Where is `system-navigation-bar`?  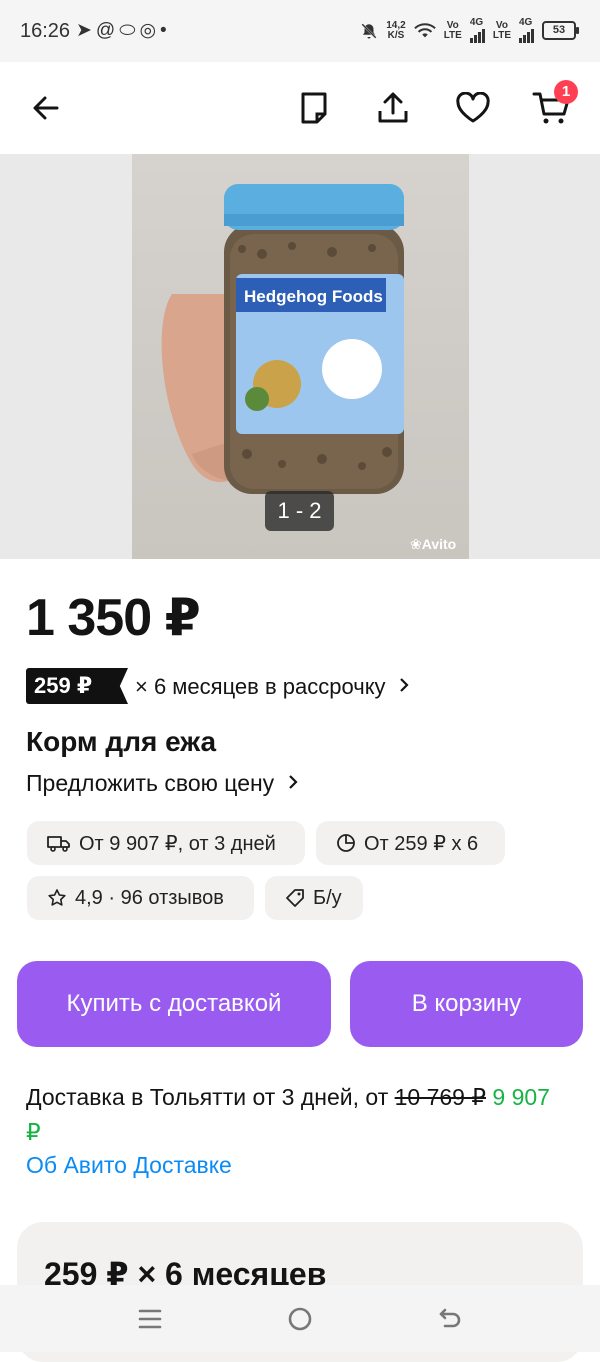
system-navigation-bar is located at coordinates (300, 1318).